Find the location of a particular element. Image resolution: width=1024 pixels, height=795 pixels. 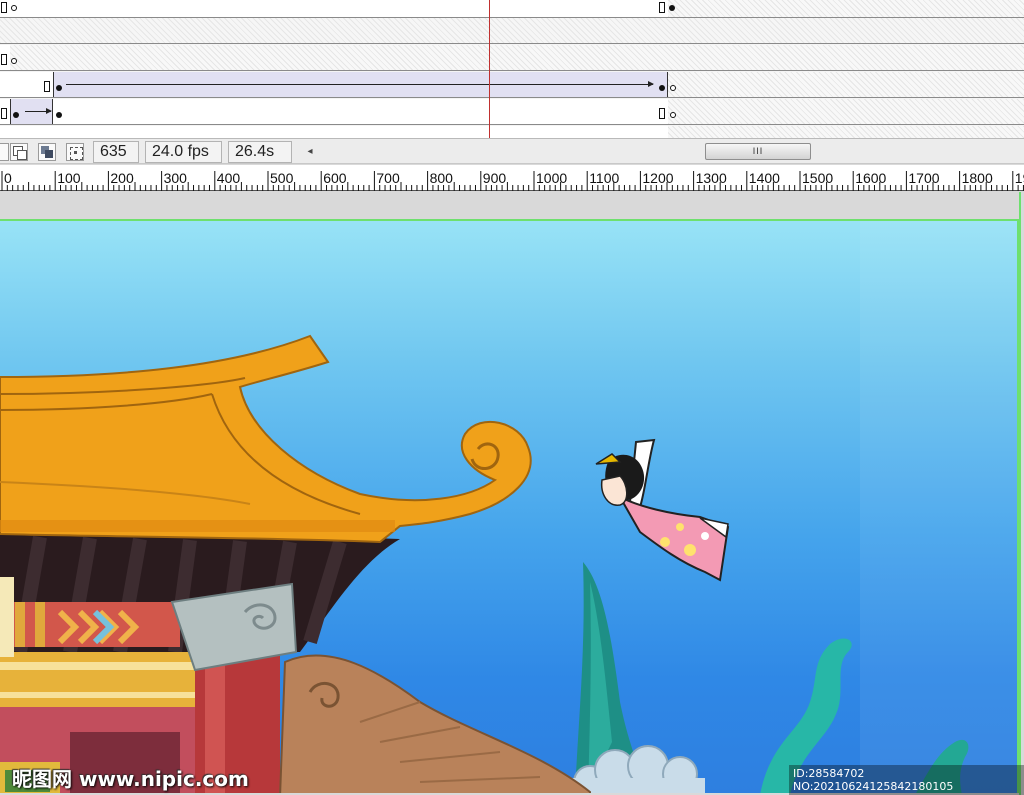

ruler-label: 1700 is located at coordinates (923, 178).